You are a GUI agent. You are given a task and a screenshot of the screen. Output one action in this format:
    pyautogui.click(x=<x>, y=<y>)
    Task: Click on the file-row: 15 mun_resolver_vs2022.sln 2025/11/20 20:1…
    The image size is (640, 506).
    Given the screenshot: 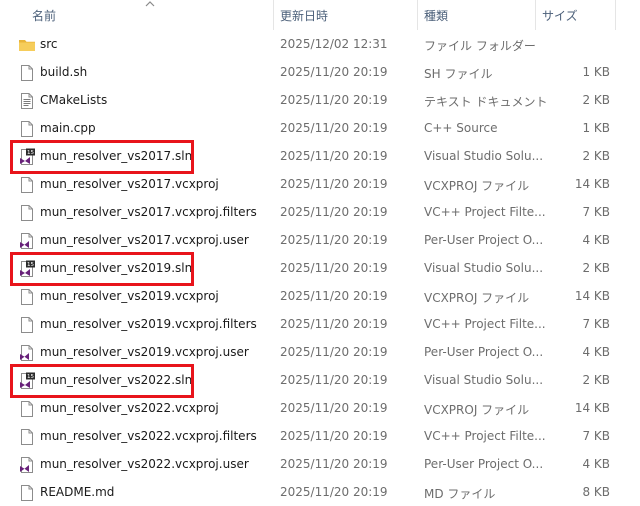 What is the action you would take?
    pyautogui.click(x=320, y=380)
    